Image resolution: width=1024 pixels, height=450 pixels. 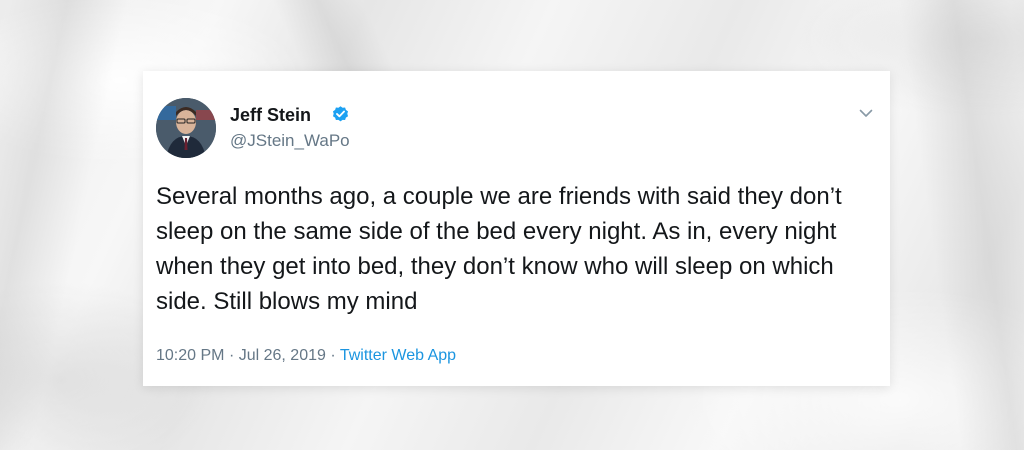 I want to click on author-name: Jeff Stein, so click(x=270, y=115).